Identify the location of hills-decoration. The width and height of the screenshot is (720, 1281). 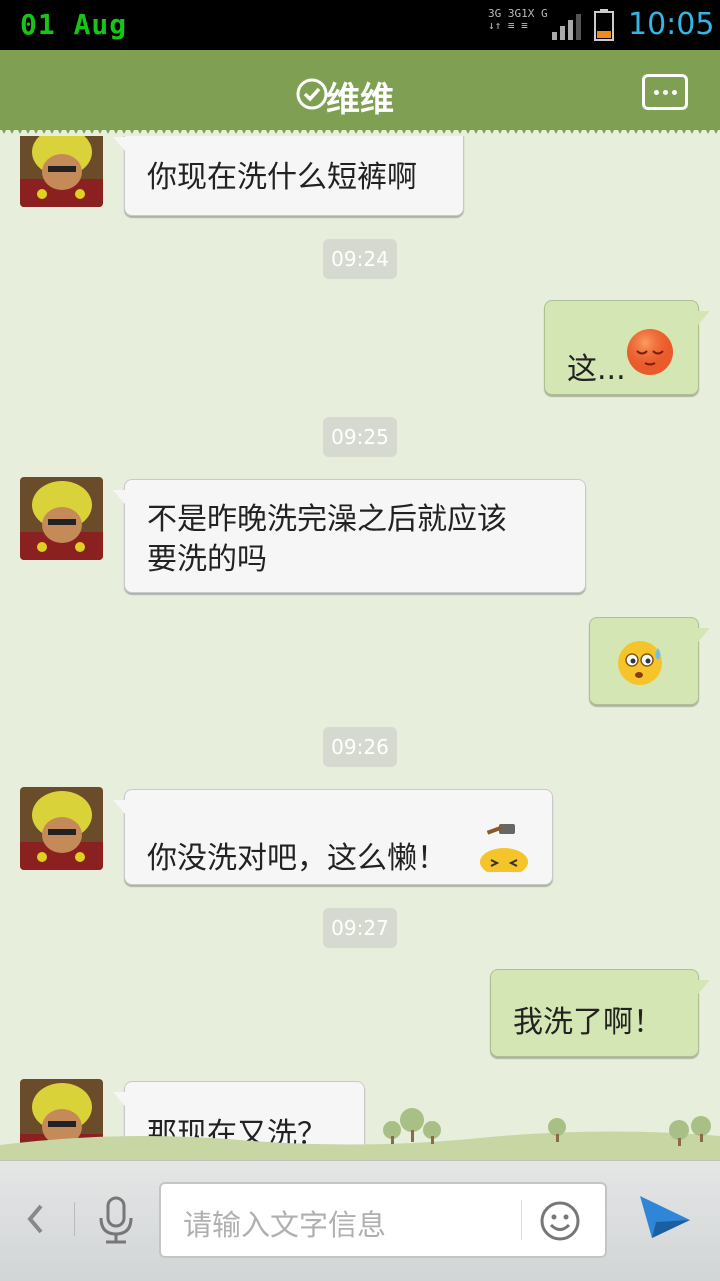
(360, 1134).